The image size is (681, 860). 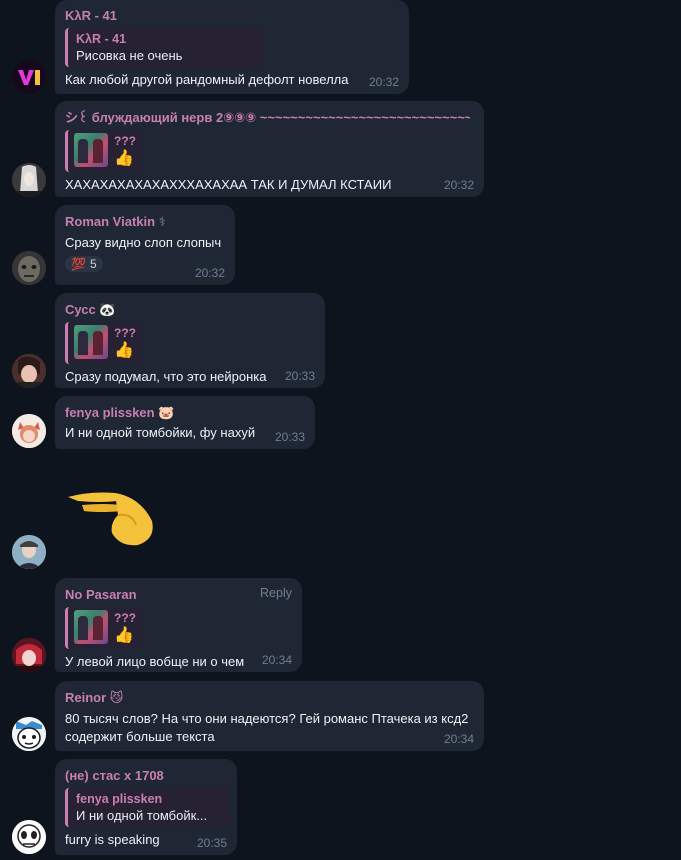 What do you see at coordinates (185, 413) in the screenshot?
I see `message-author: fenya plissken 🐷` at bounding box center [185, 413].